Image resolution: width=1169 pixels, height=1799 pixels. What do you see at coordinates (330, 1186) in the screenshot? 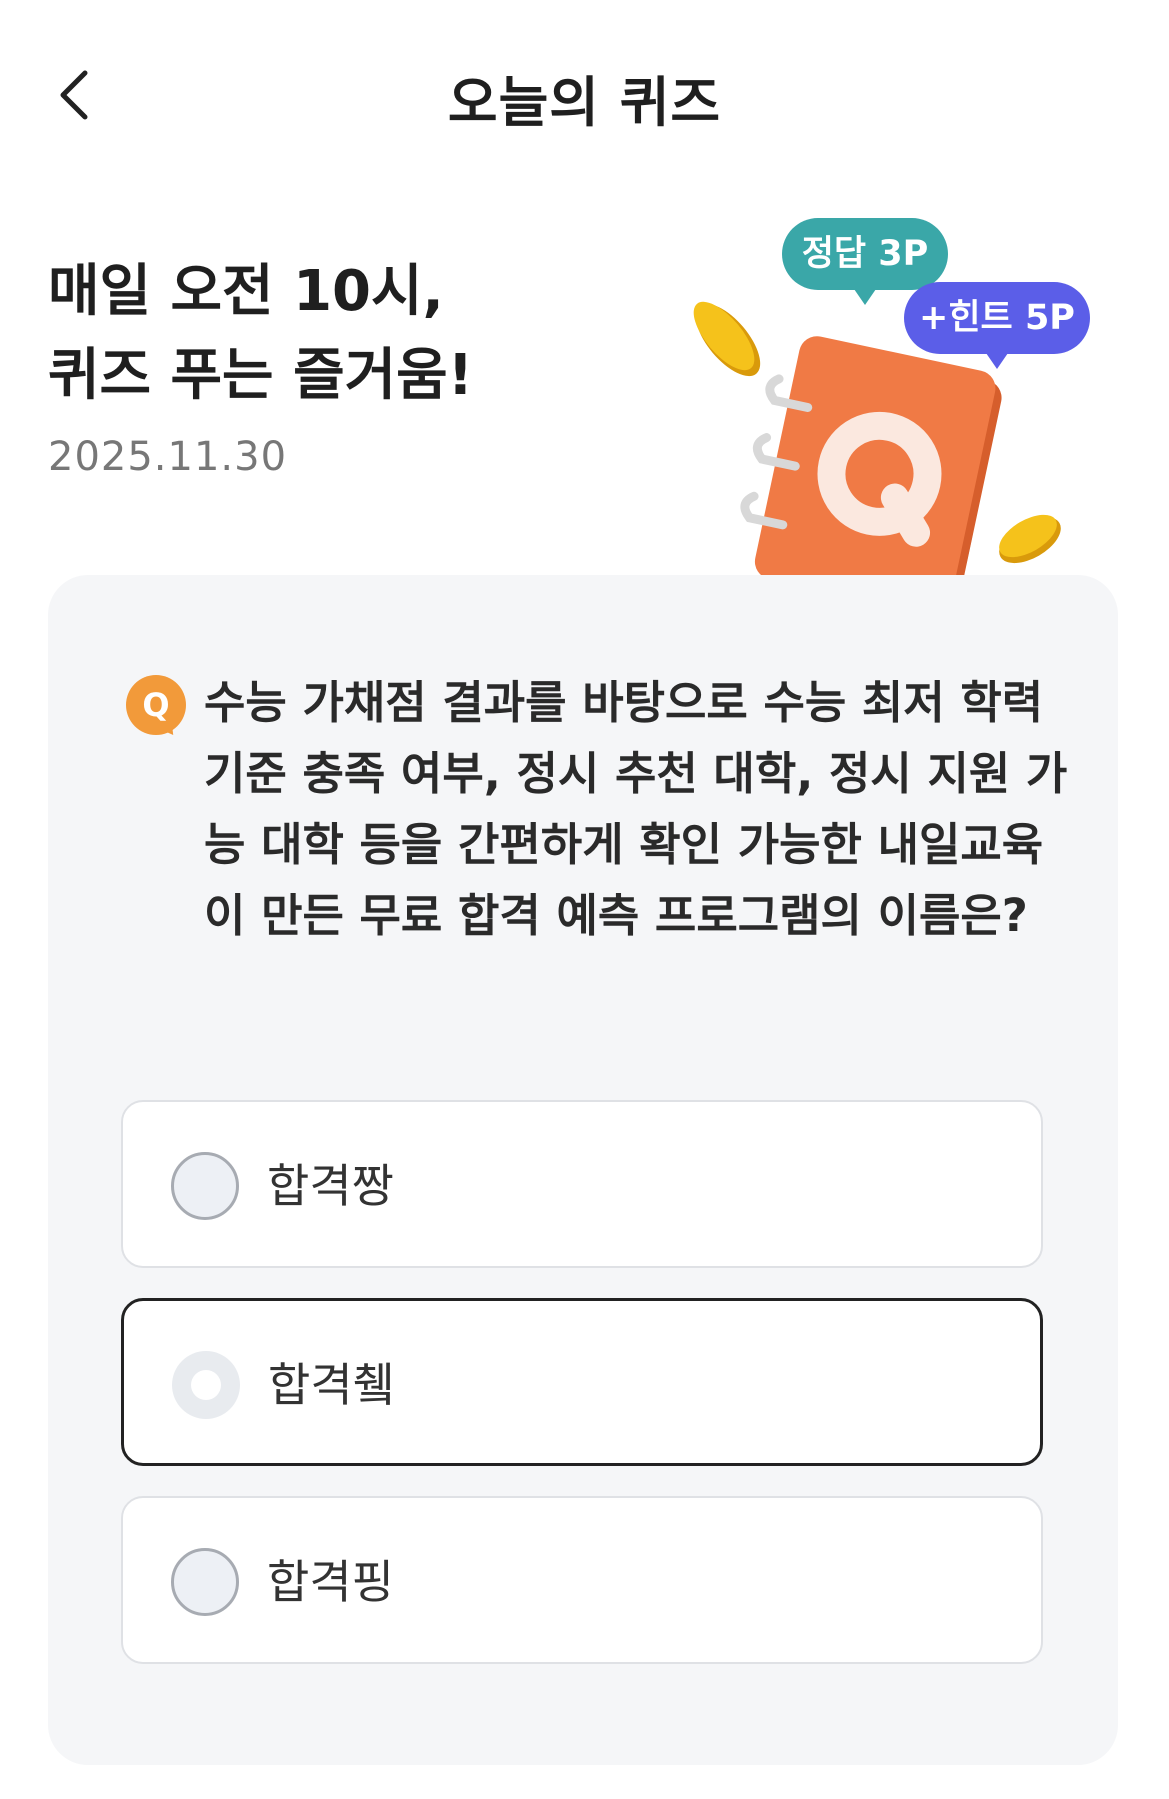
I see `option-label: 합격짱` at bounding box center [330, 1186].